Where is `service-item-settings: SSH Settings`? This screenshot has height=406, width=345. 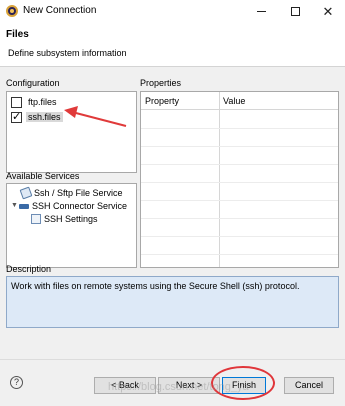 service-item-settings: SSH Settings is located at coordinates (64, 218).